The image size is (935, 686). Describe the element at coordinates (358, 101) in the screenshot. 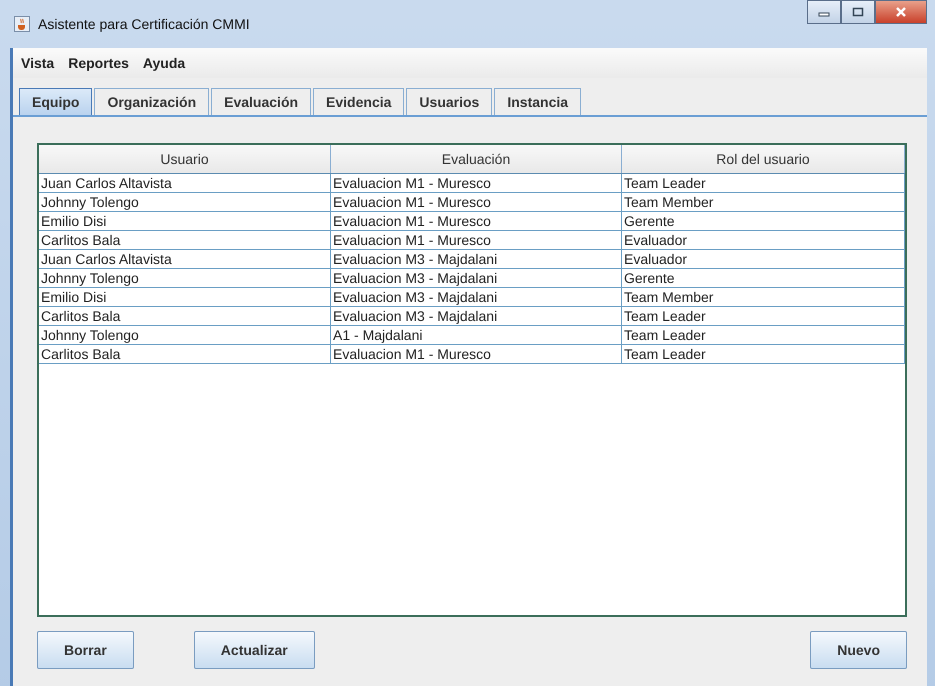

I see `tab: Evidencia` at that location.